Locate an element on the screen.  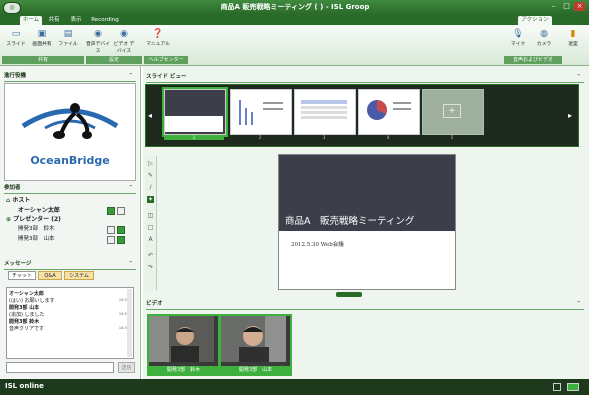
group-audio-video-label: 音声およびビデオ is located at coordinates (533, 60).